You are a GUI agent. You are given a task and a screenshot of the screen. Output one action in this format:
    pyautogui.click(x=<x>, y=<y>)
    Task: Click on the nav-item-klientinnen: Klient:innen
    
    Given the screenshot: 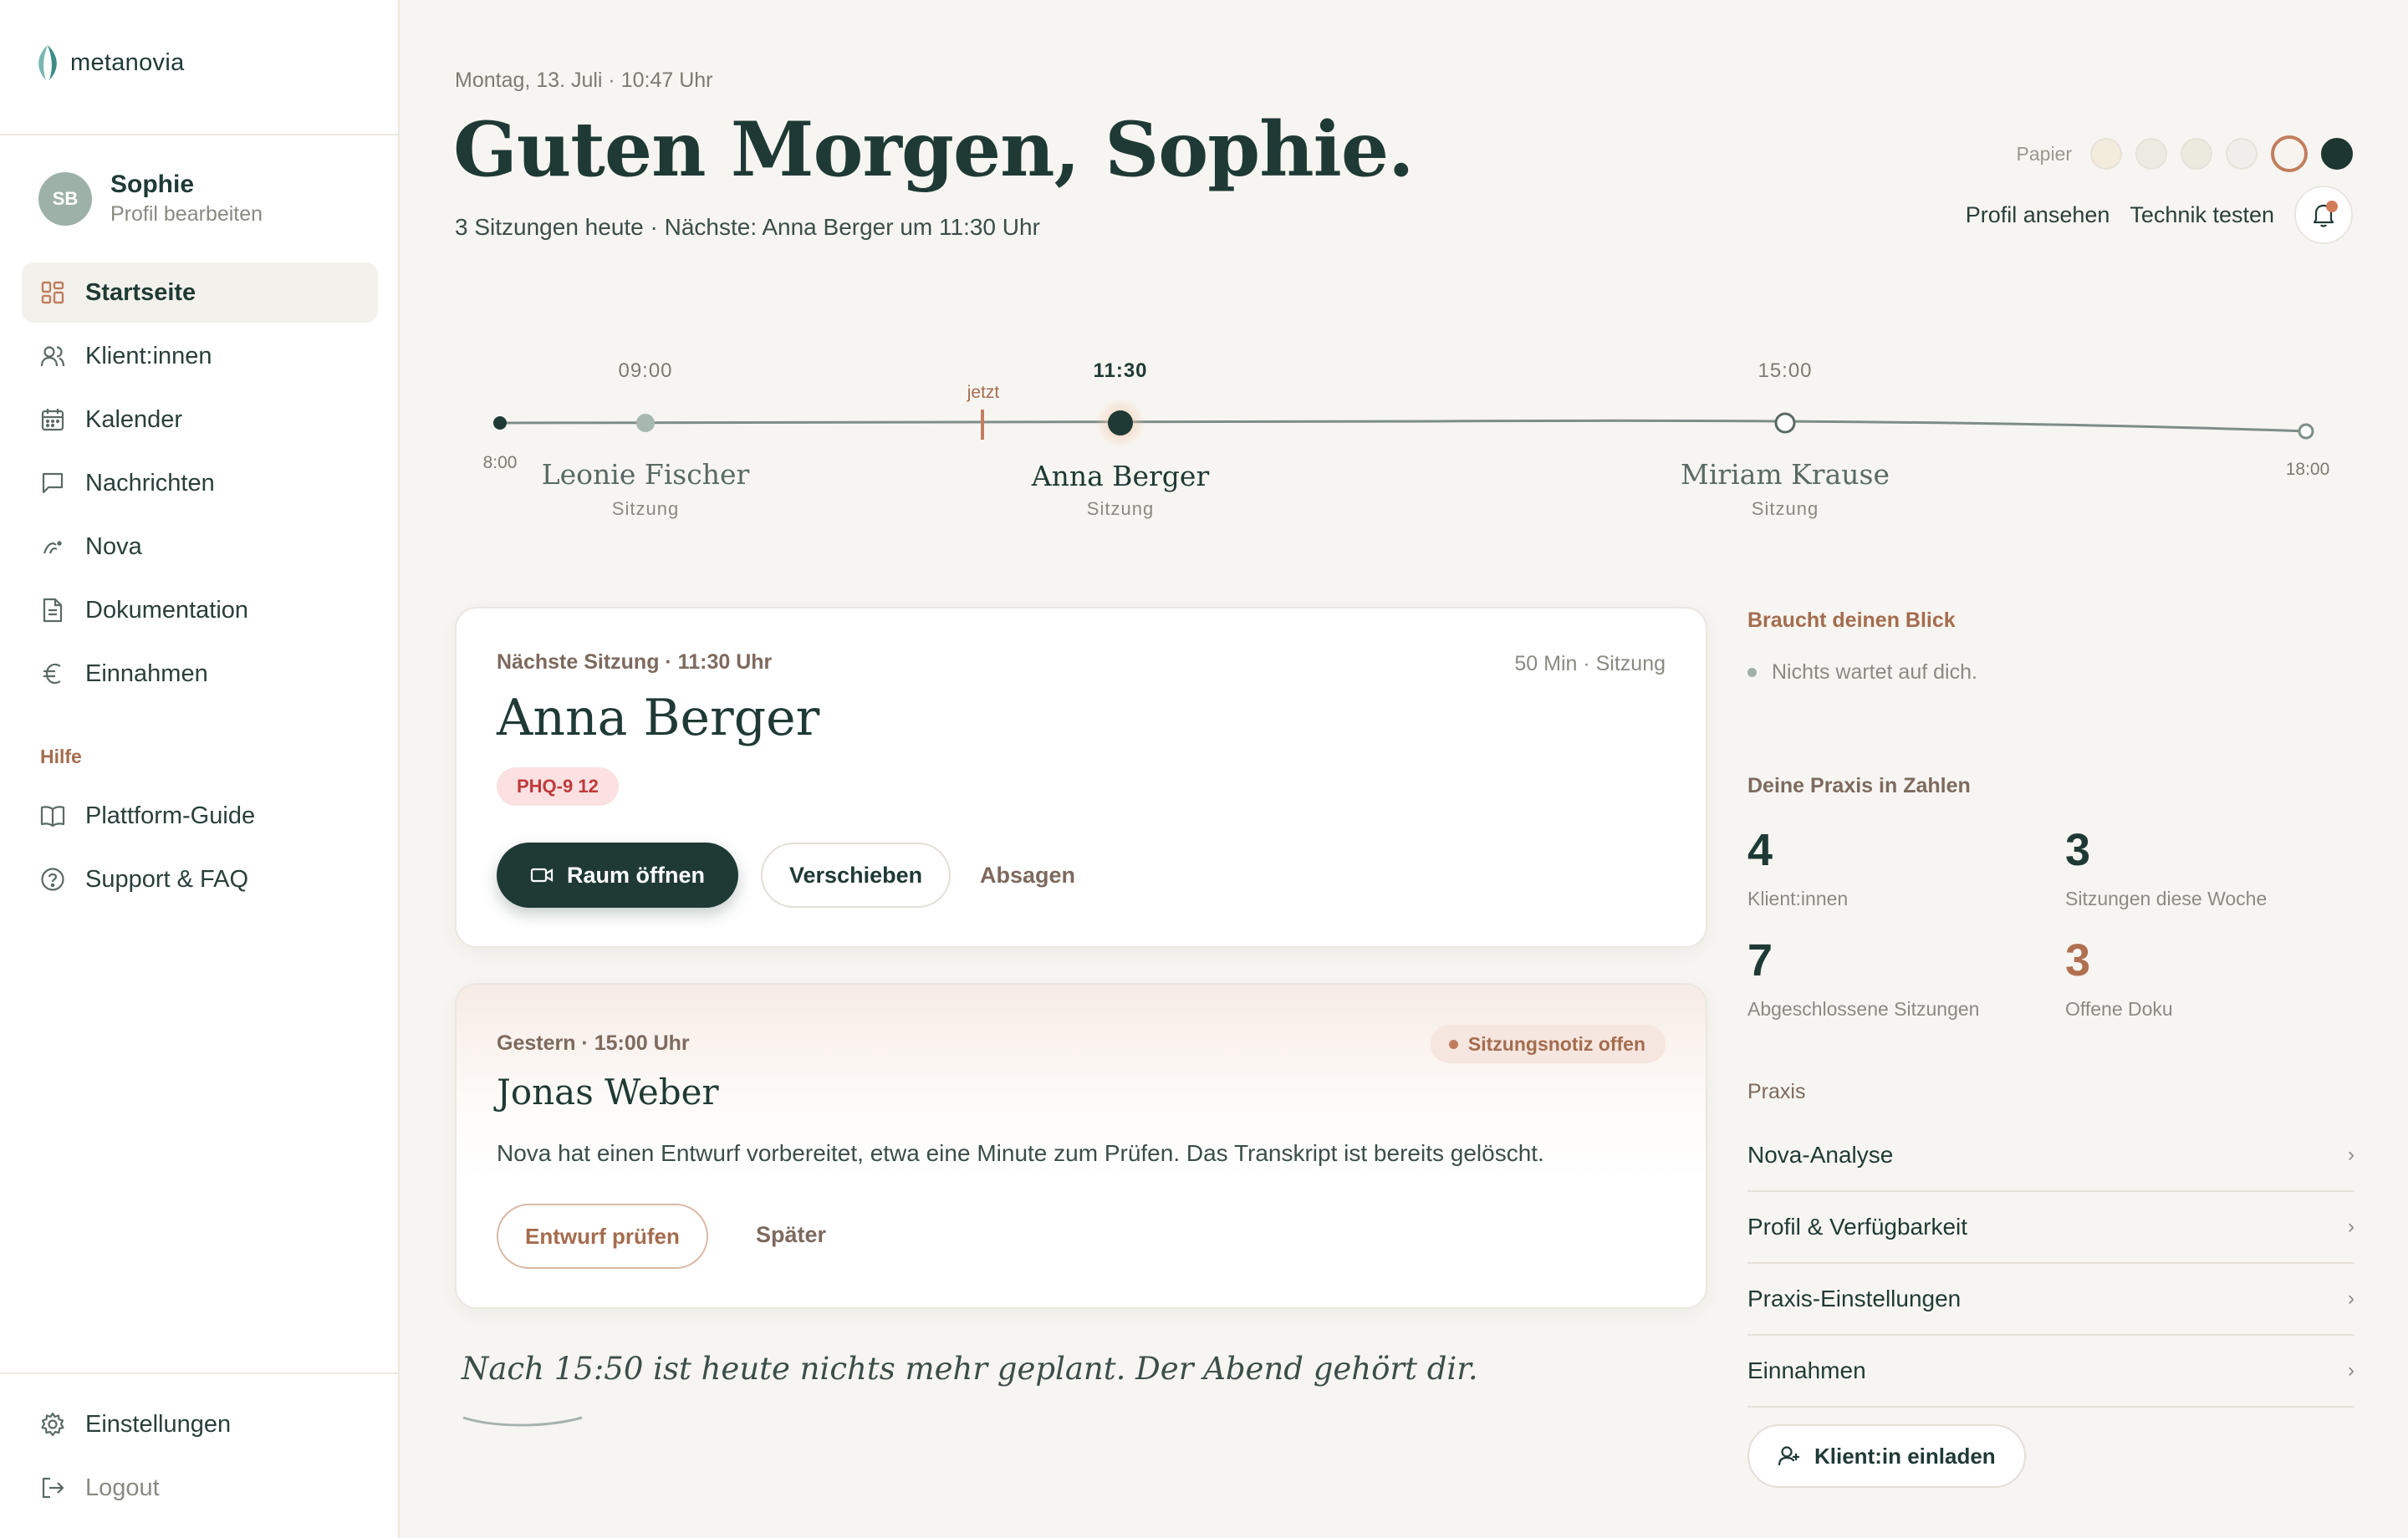 What is the action you would take?
    pyautogui.click(x=200, y=356)
    